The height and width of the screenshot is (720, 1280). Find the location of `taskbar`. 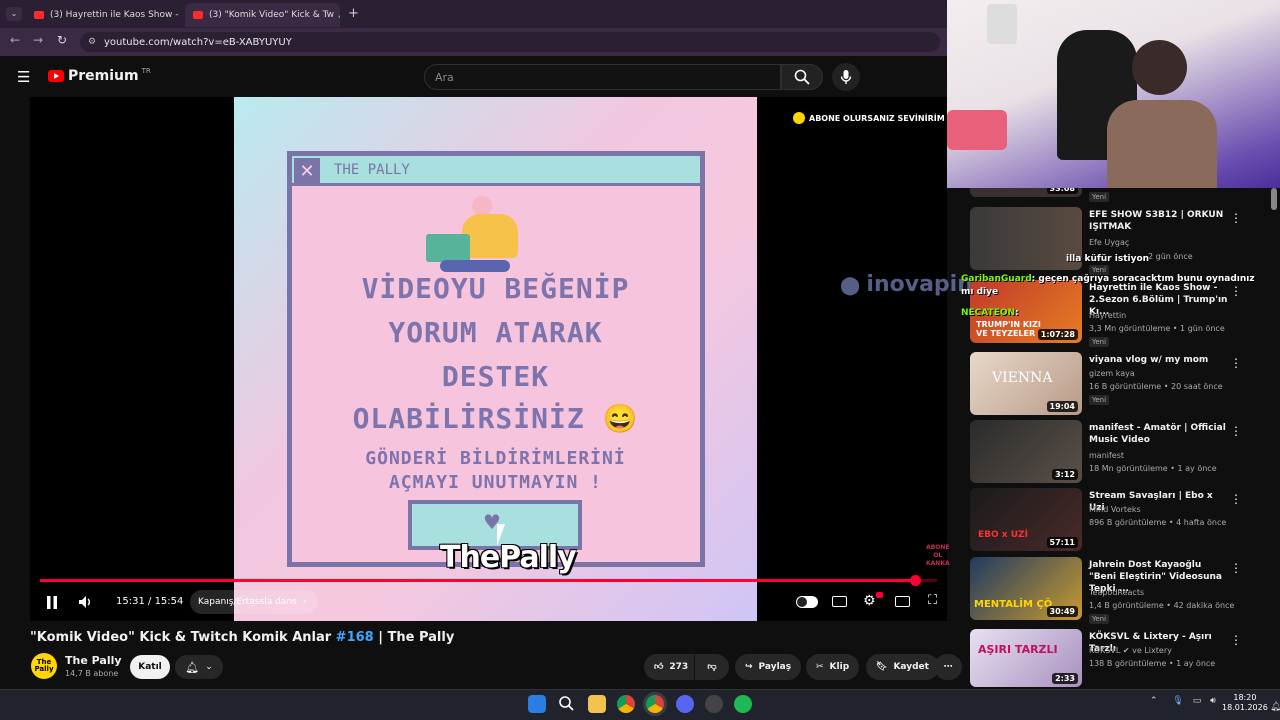

taskbar is located at coordinates (640, 704).